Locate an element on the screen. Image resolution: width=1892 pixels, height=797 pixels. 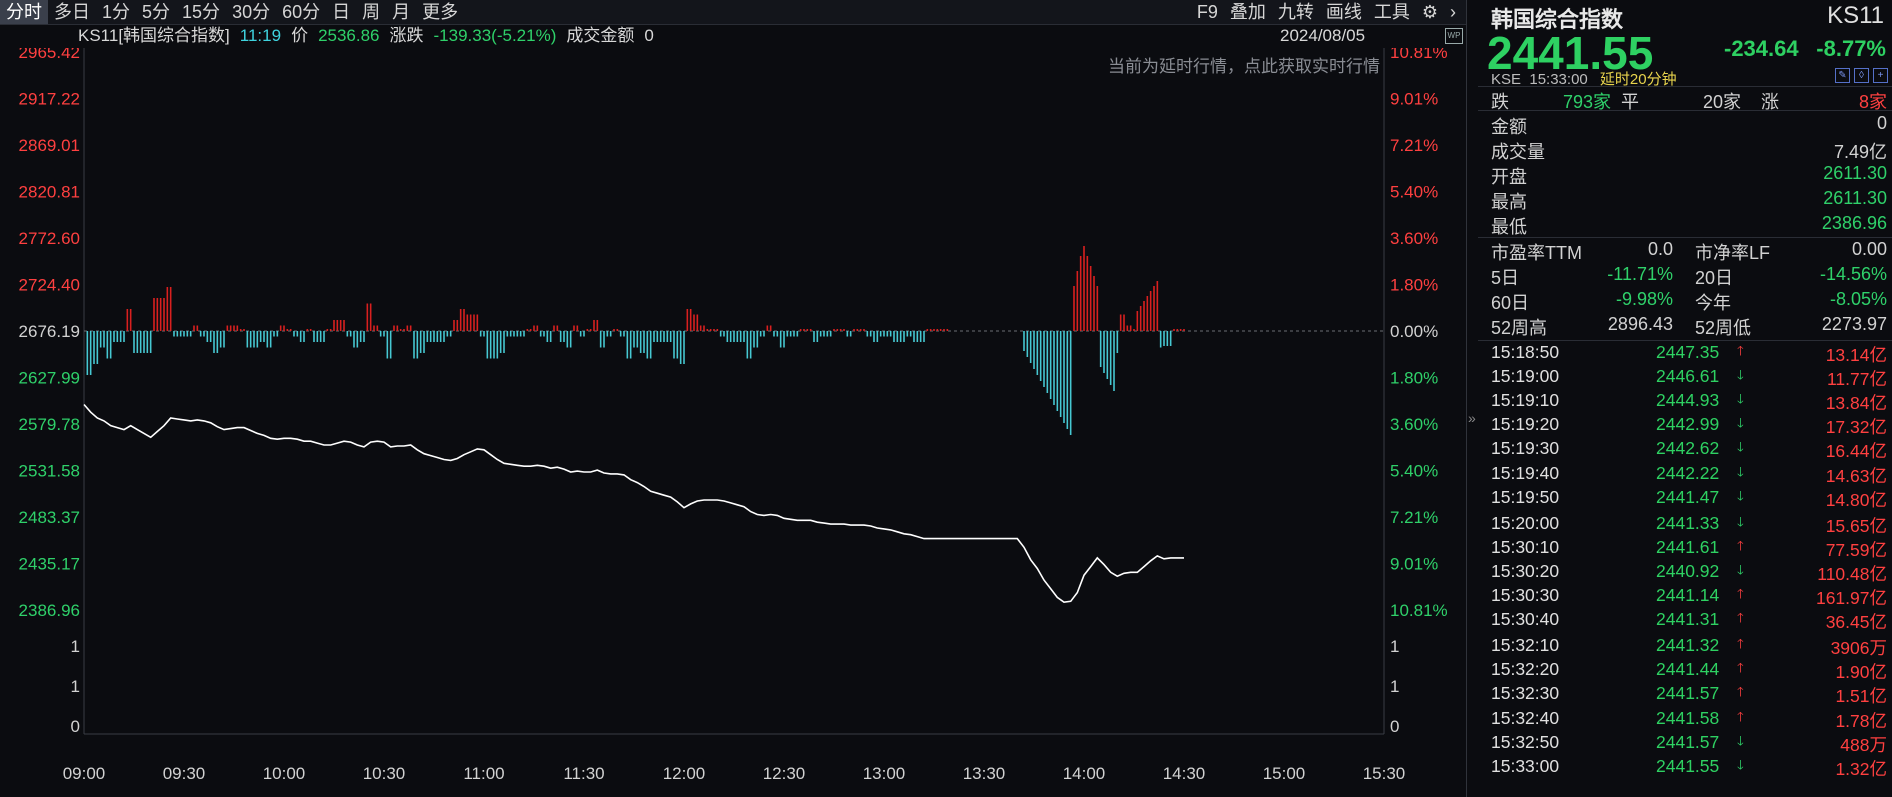
tick-volume: 1.78亿 is located at coordinates (1861, 720).